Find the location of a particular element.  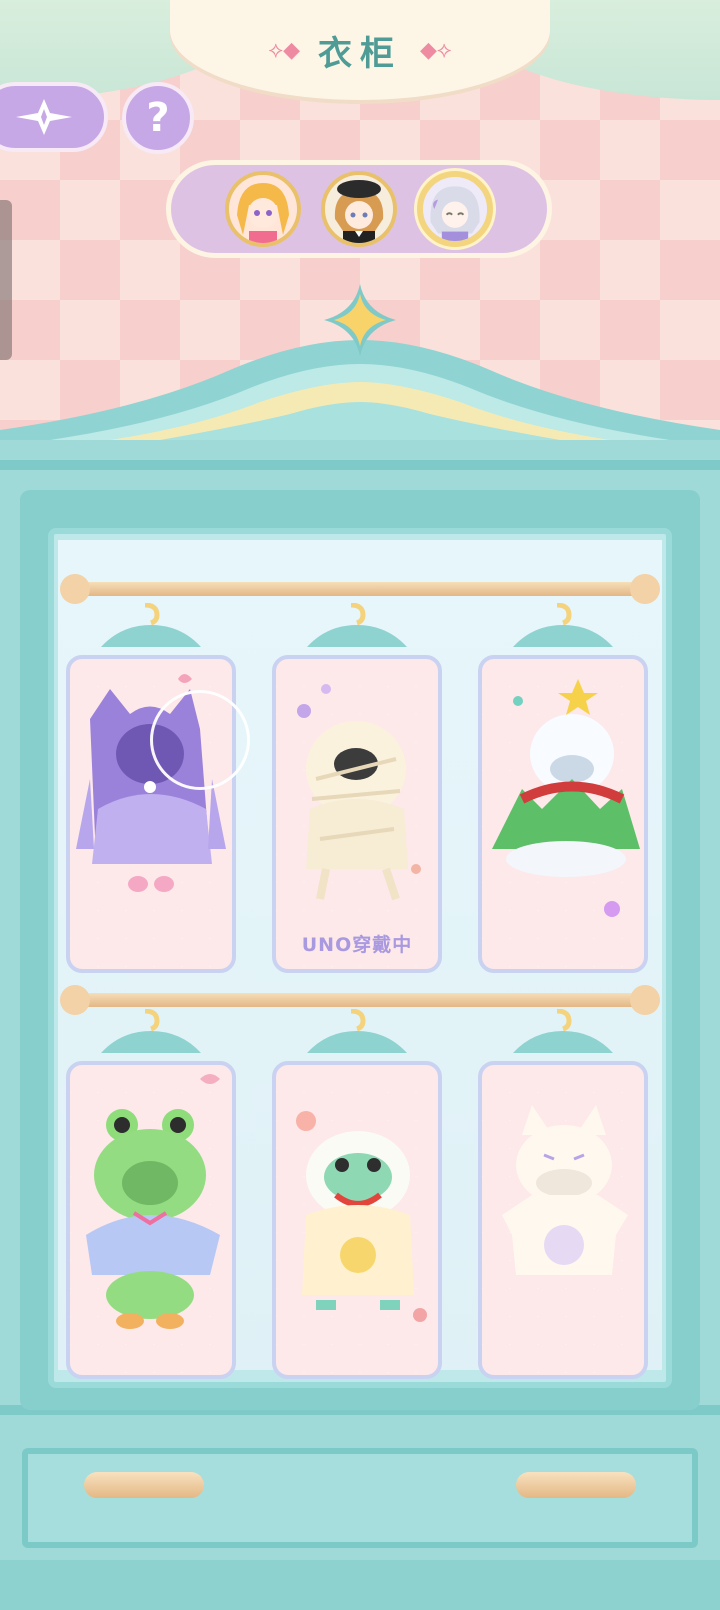

lion-dance-outfit-icon is located at coordinates (361, 1216).